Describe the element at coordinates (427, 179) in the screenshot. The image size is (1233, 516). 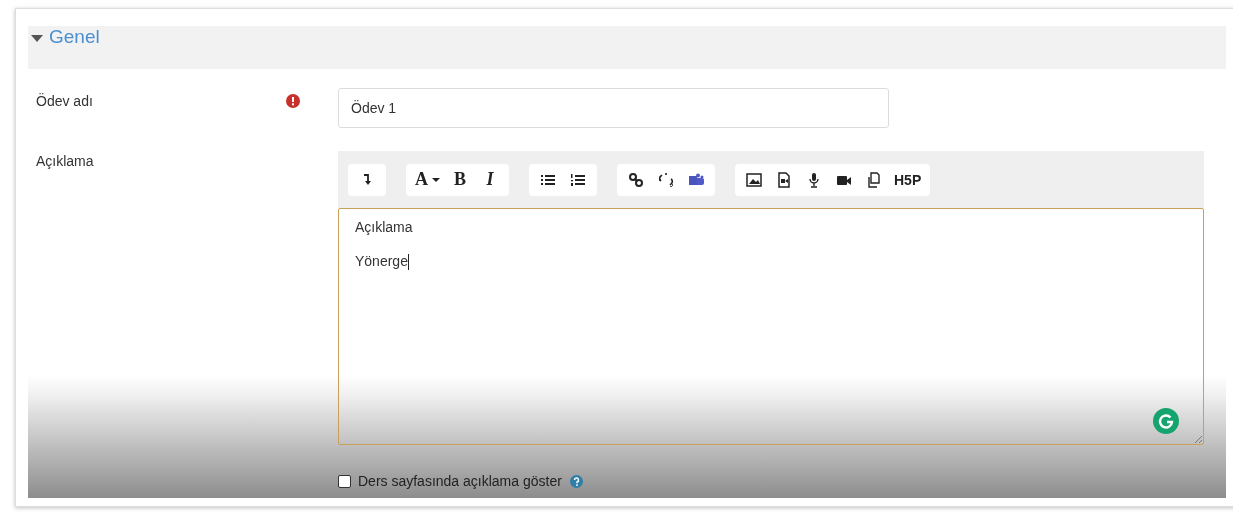
I see `font-button: A` at that location.